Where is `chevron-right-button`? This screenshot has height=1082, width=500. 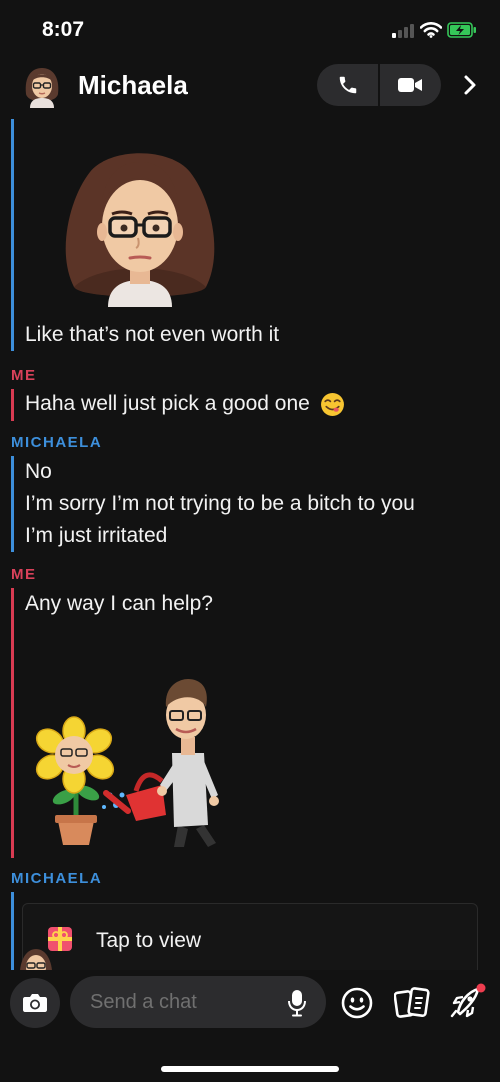
chevron-right-button is located at coordinates (470, 85).